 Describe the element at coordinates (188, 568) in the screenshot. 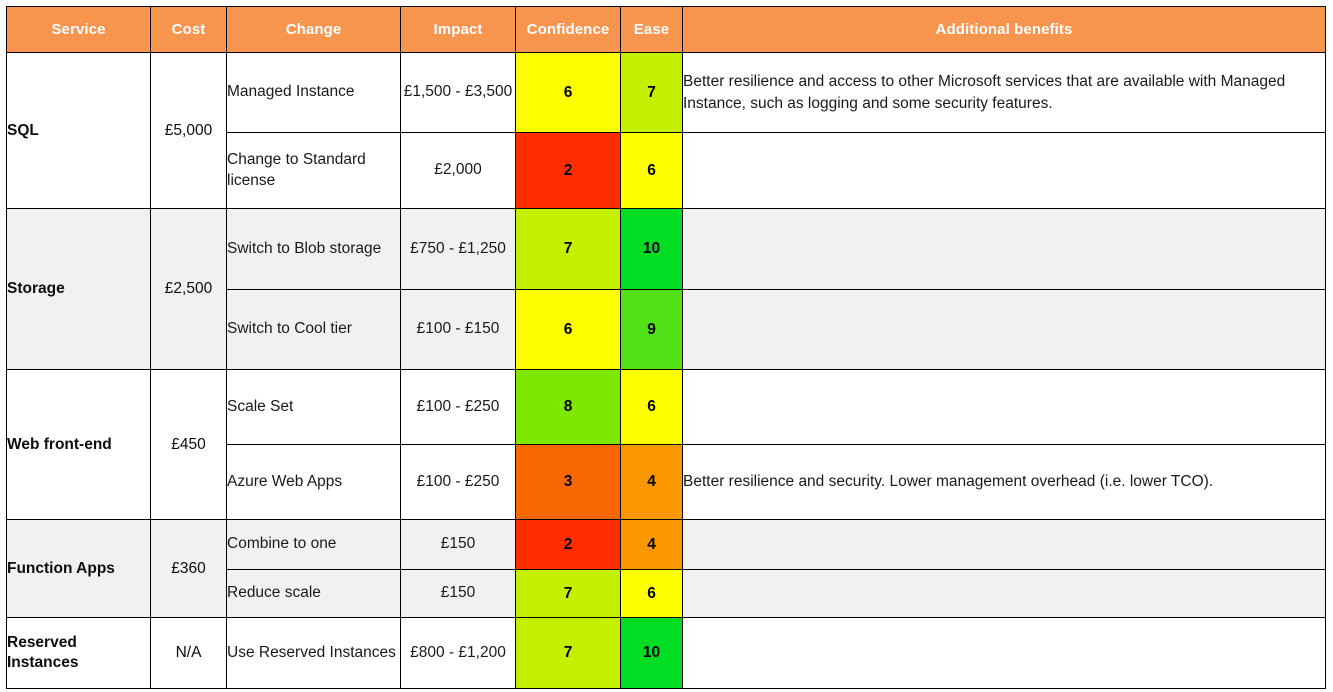

I see `cell-cost: £360` at that location.